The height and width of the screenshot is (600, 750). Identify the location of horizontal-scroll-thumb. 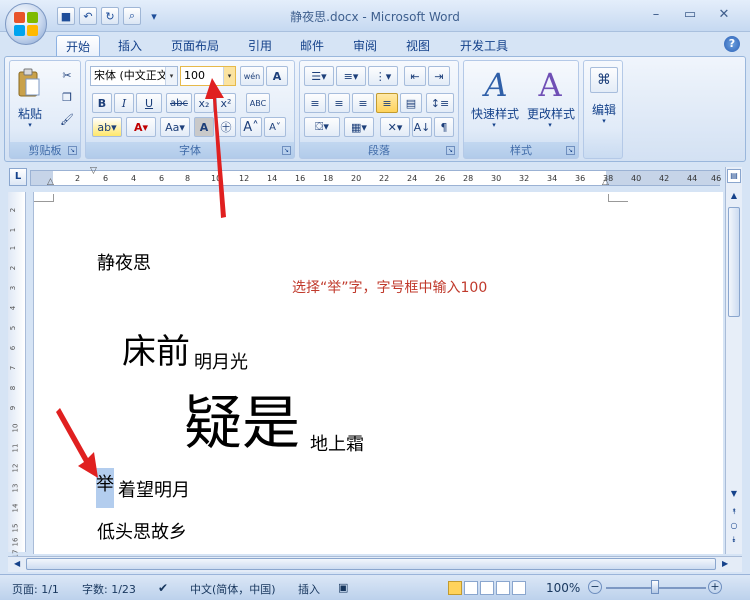
(371, 564).